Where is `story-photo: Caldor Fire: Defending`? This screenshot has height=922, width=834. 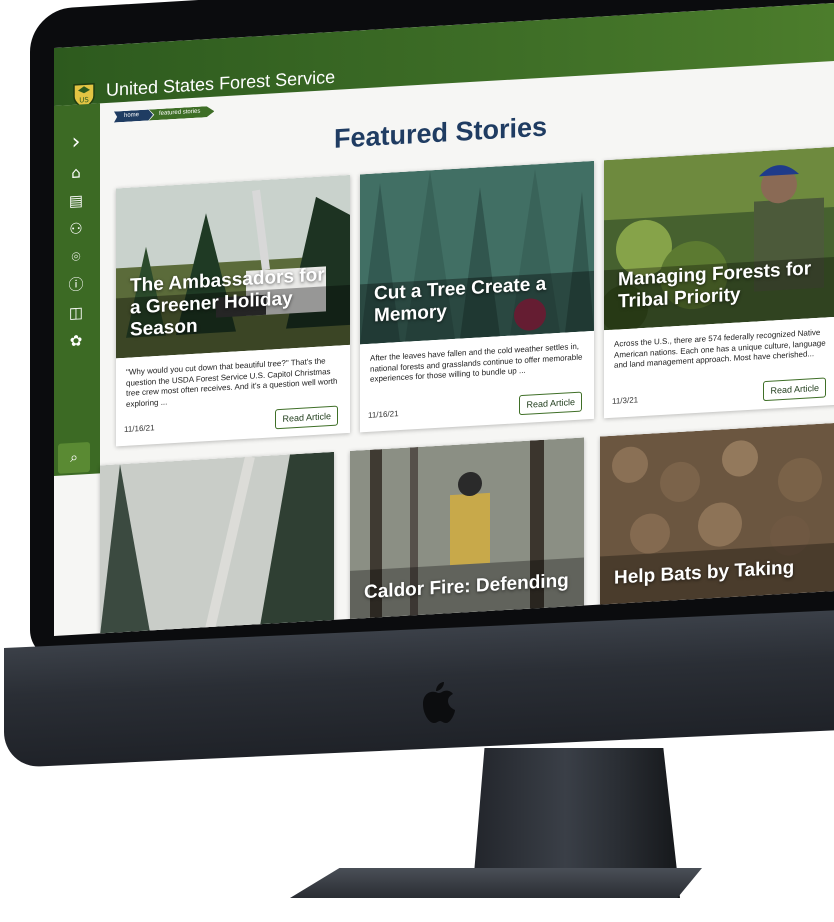
story-photo: Caldor Fire: Defending is located at coordinates (467, 529).